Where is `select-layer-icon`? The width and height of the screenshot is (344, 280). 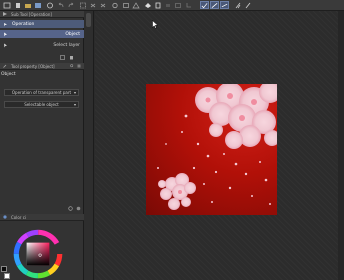 select-layer-icon is located at coordinates (5, 45).